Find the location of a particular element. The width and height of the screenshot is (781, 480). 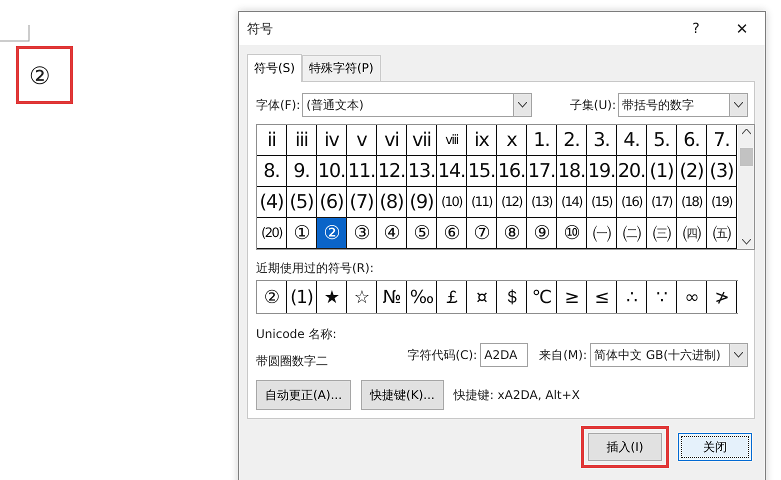

symbol-cell: 4. is located at coordinates (632, 140).